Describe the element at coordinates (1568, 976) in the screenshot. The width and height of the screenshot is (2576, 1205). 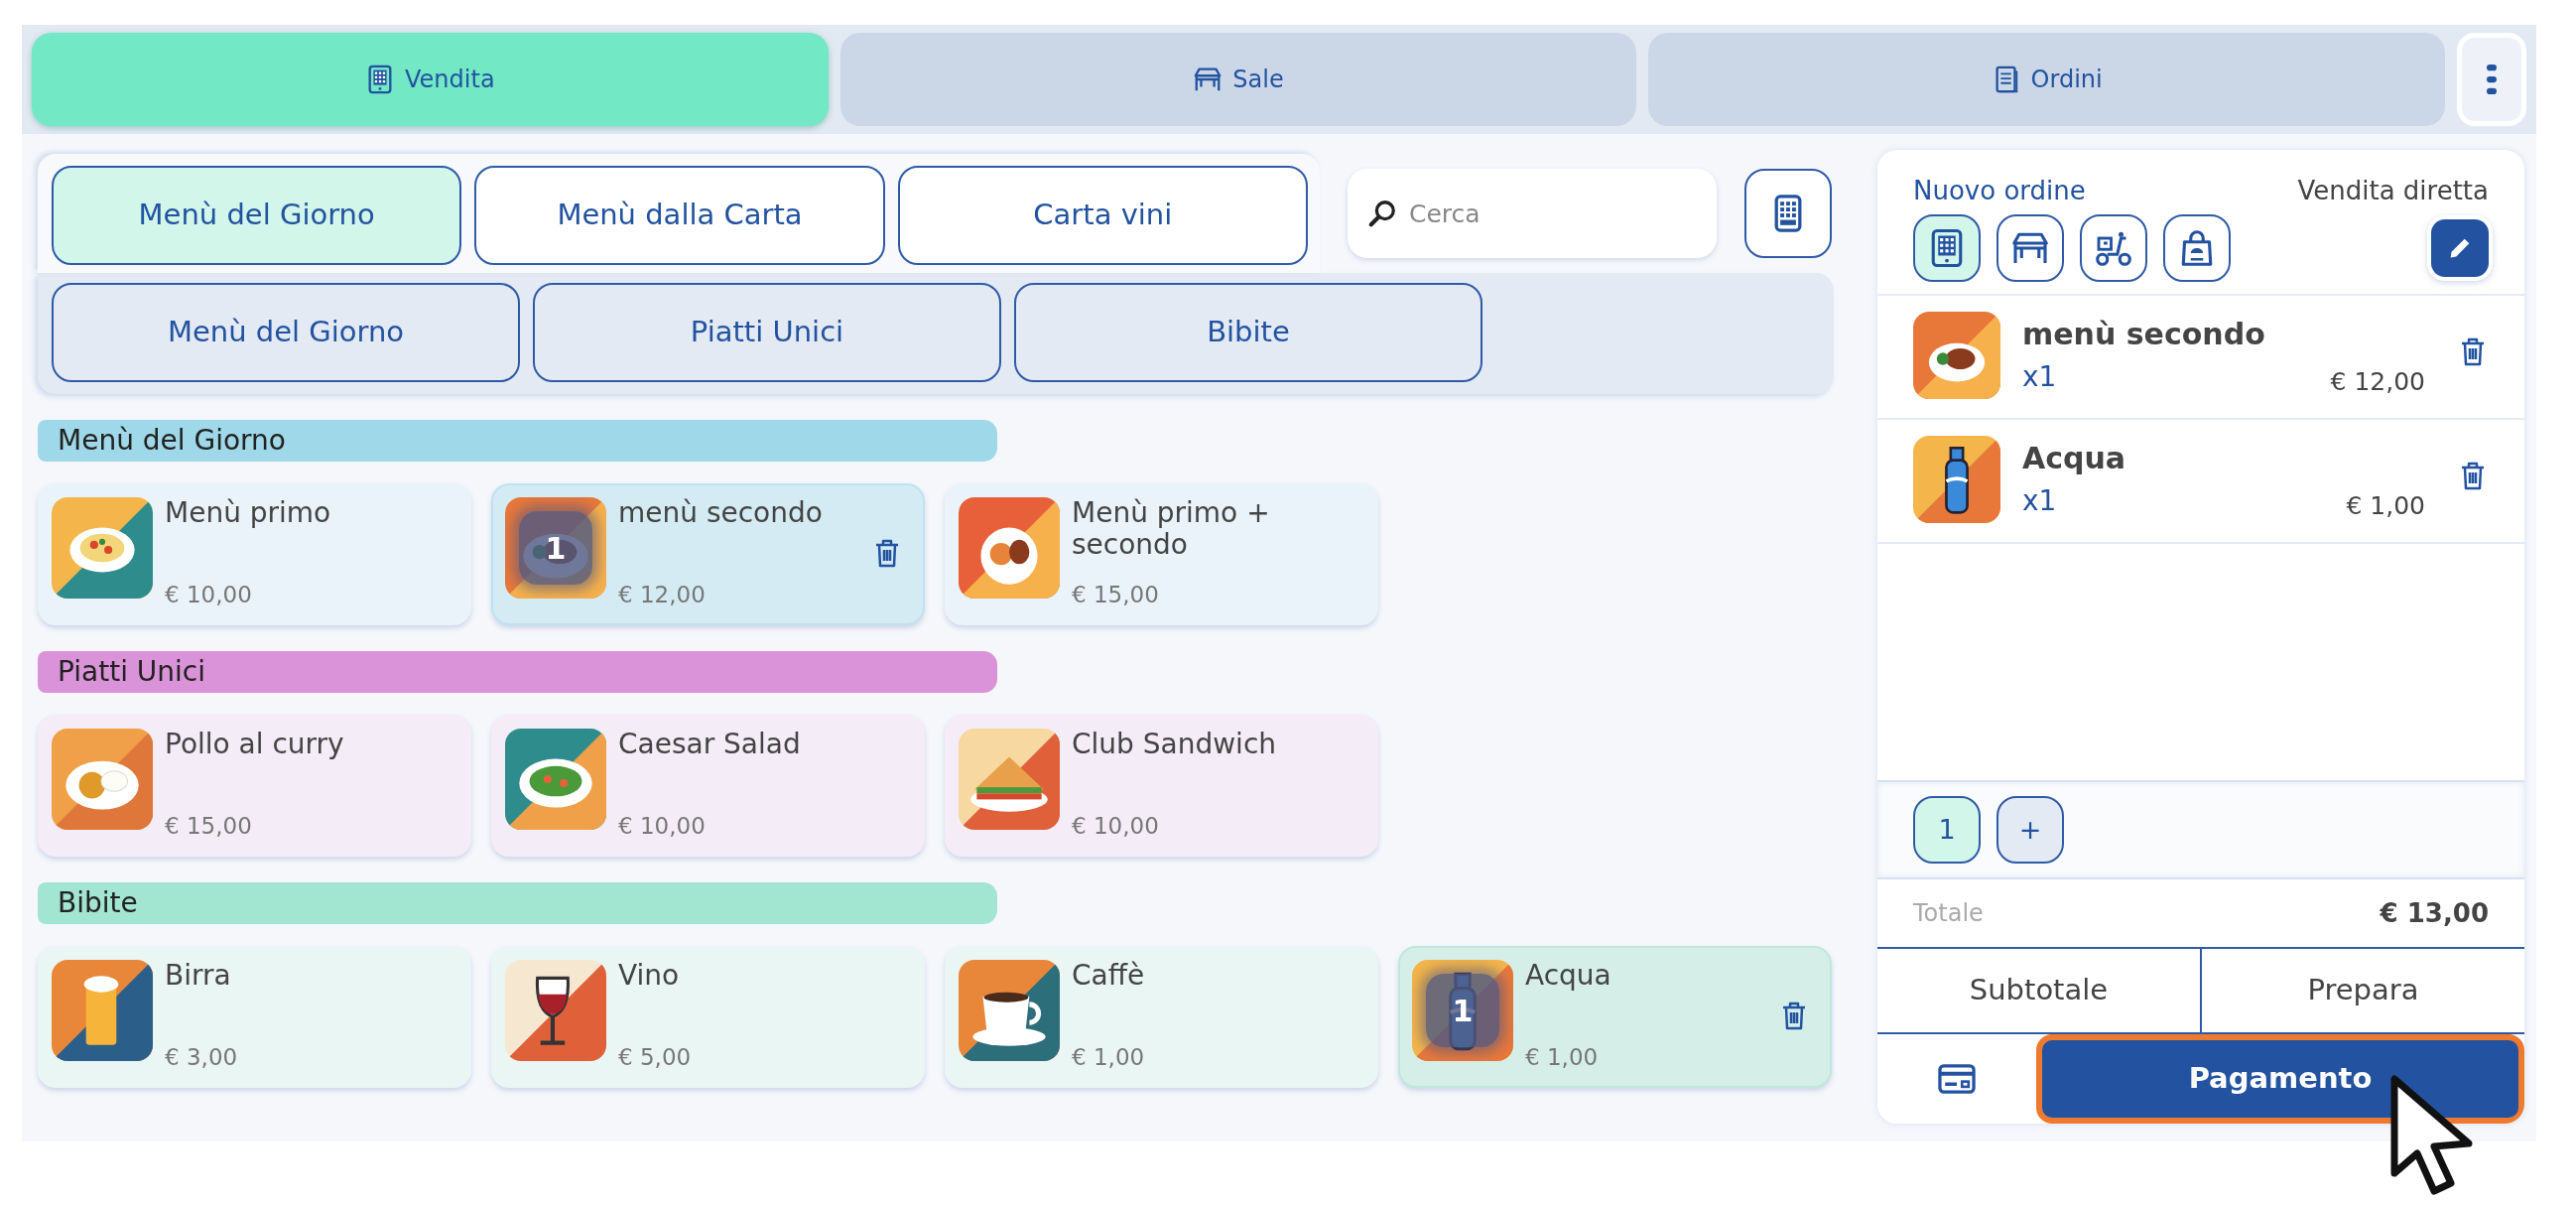
I see `product-name: Acqua` at that location.